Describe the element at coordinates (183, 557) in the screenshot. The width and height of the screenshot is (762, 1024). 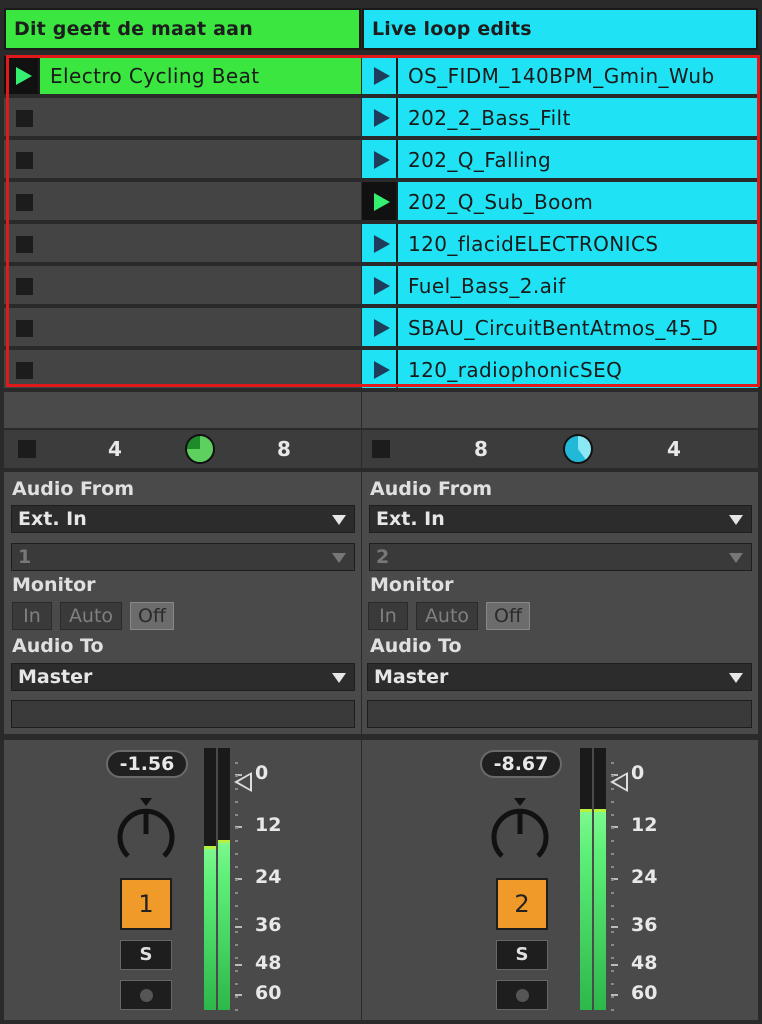
I see `audio-from-channel-select: 1` at that location.